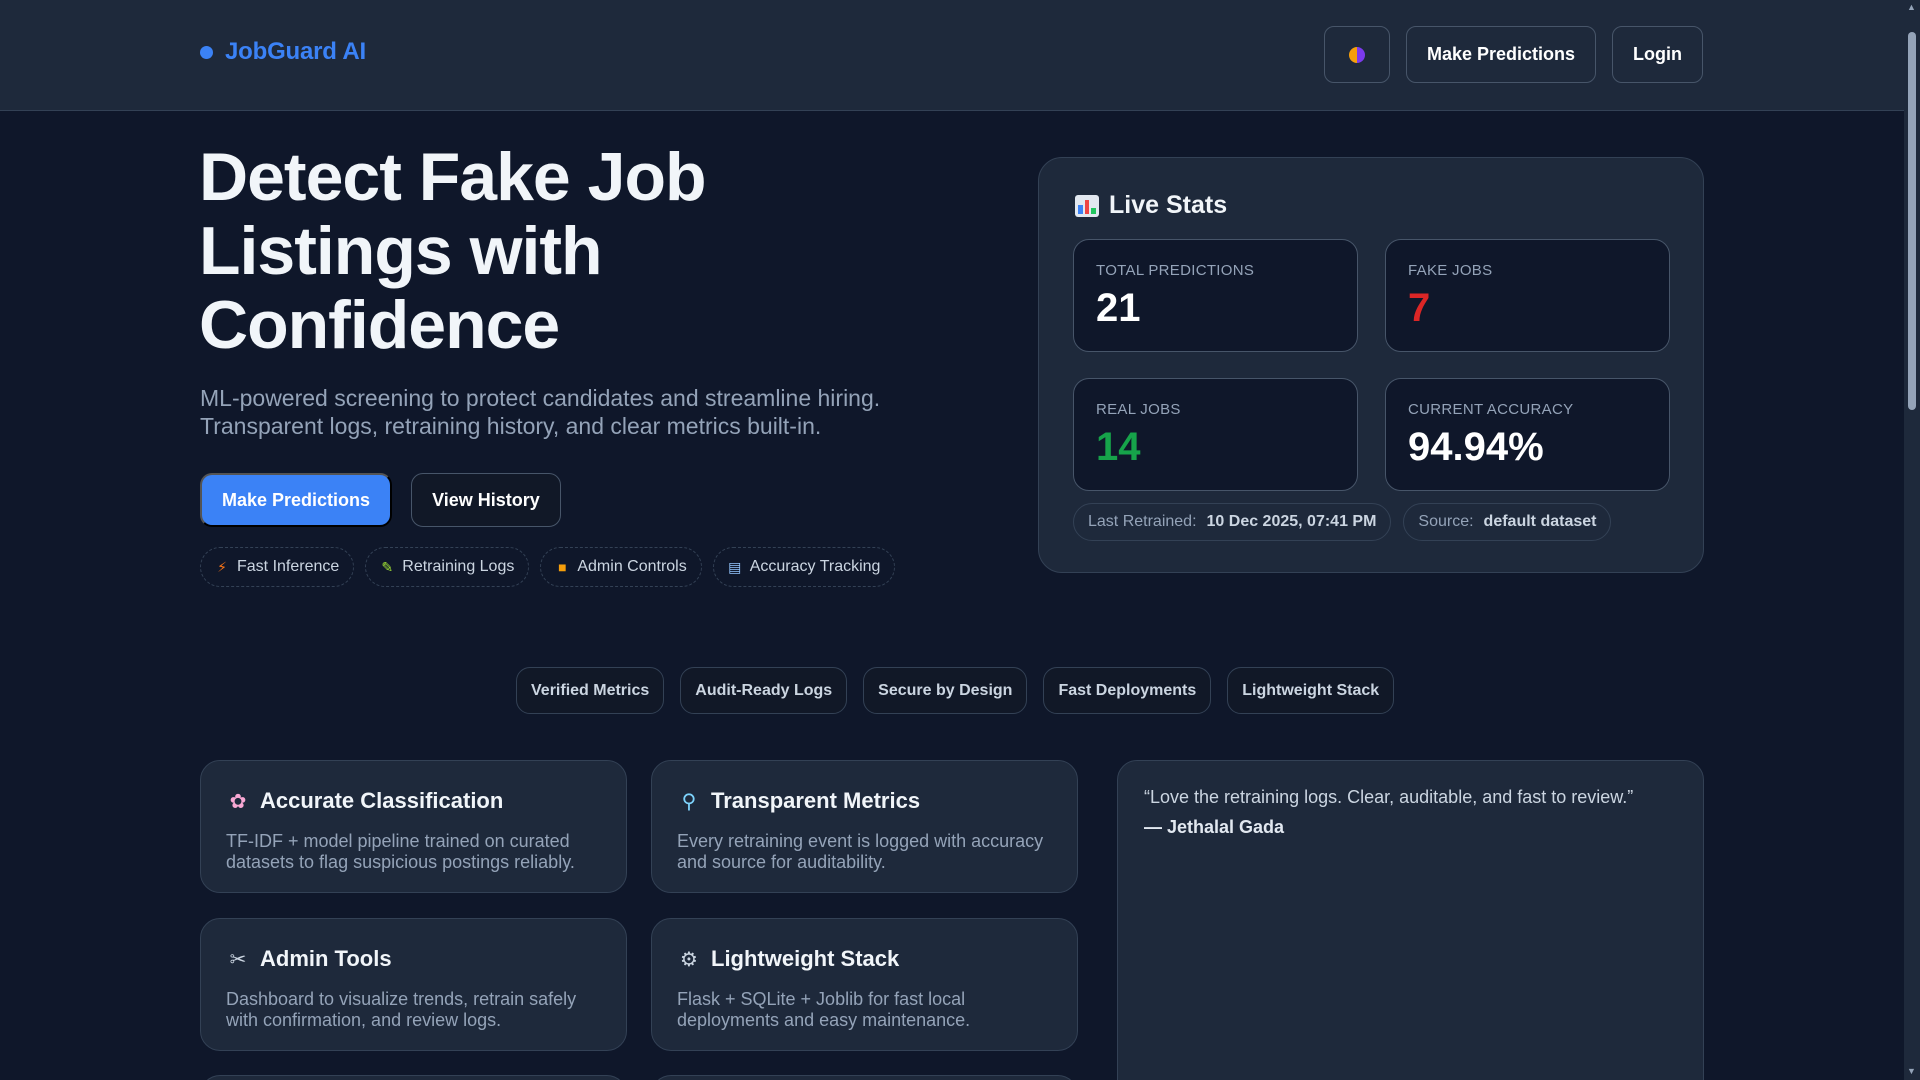 This screenshot has height=1080, width=1920. What do you see at coordinates (326, 958) in the screenshot?
I see `feature-title: Admin Tools` at bounding box center [326, 958].